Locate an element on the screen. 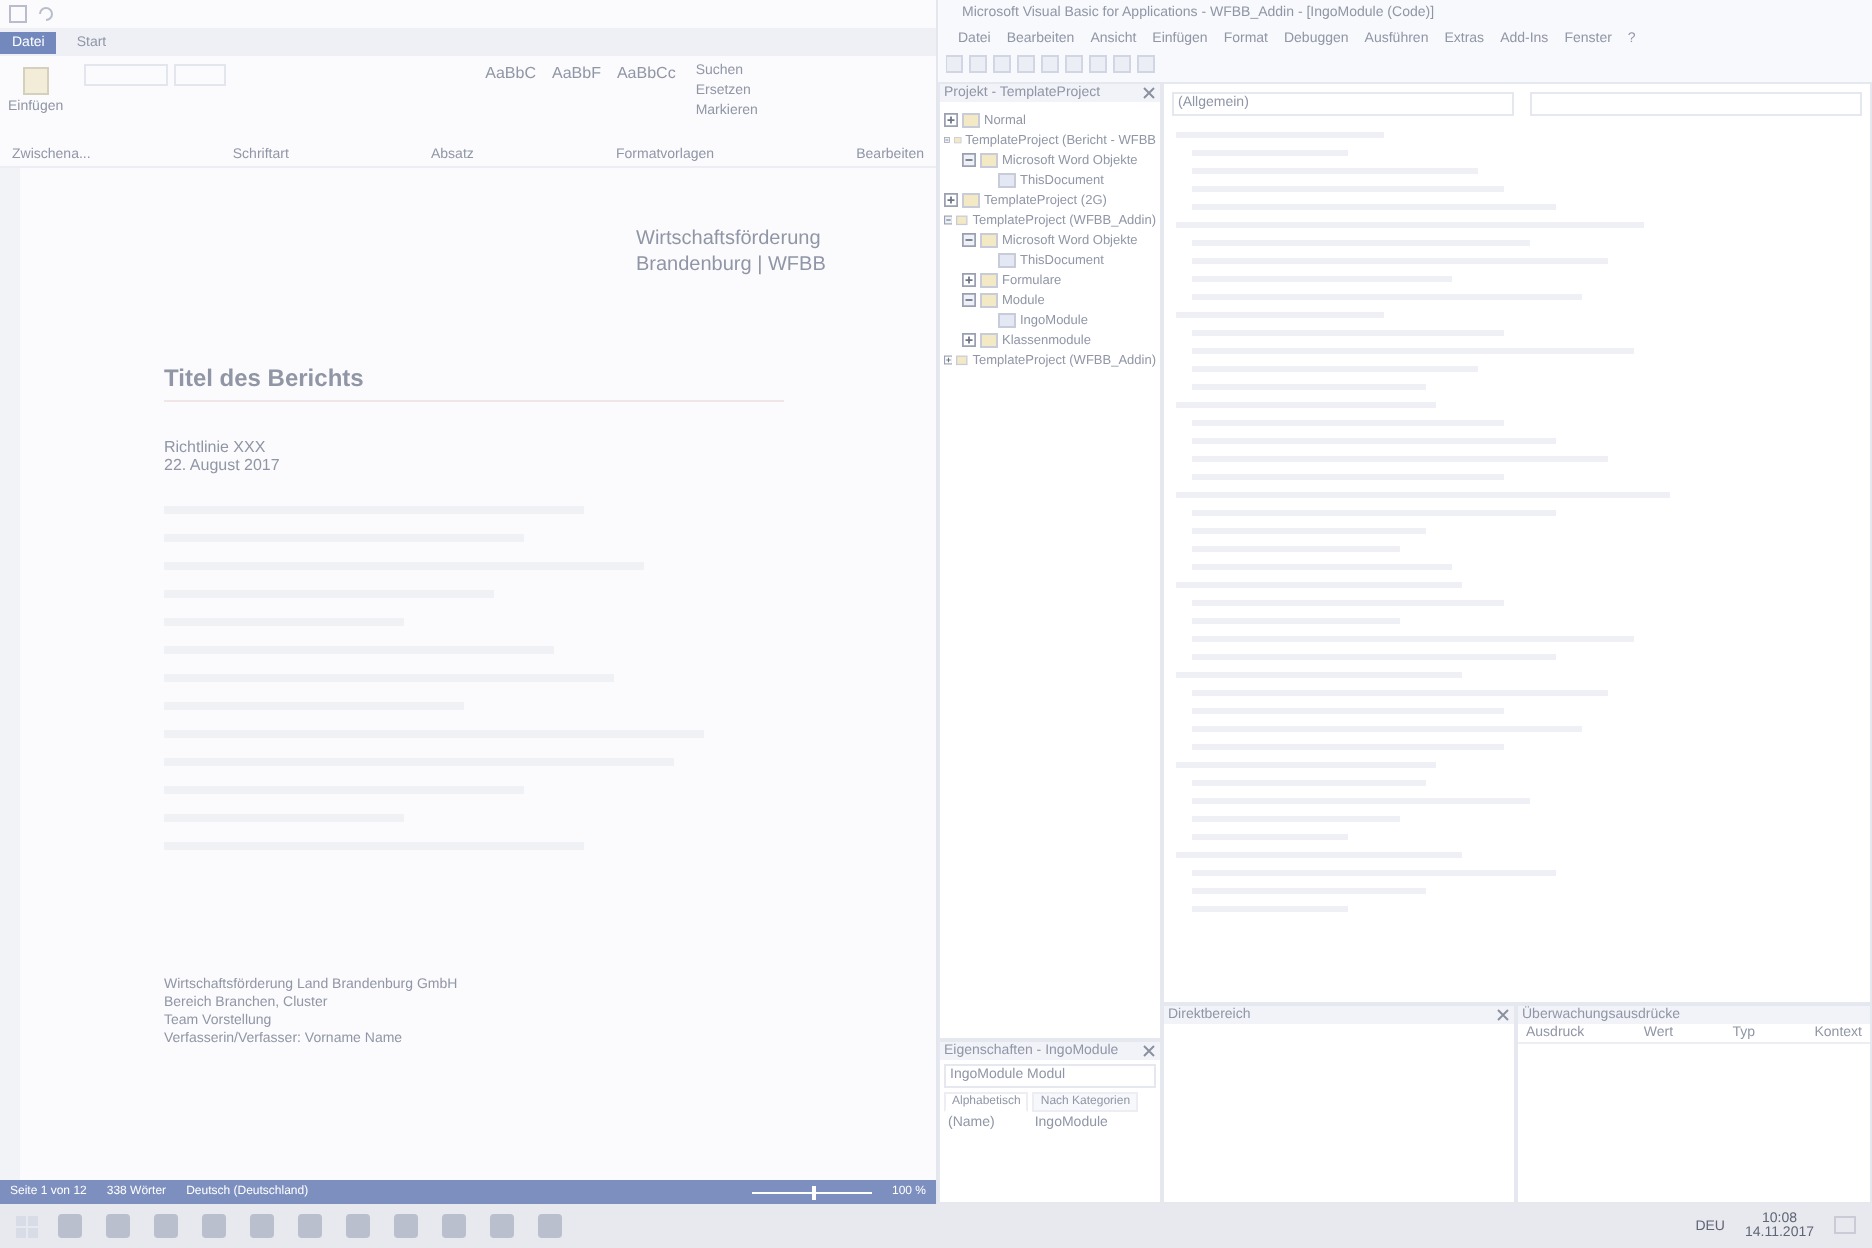  report-meta: 22. August 2017 is located at coordinates (222, 465).